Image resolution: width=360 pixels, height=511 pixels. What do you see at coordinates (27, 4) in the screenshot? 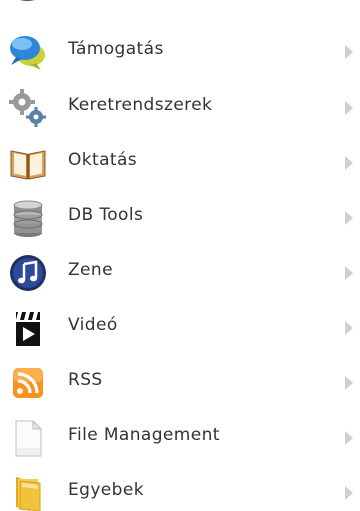
I see `previous-item-icon` at bounding box center [27, 4].